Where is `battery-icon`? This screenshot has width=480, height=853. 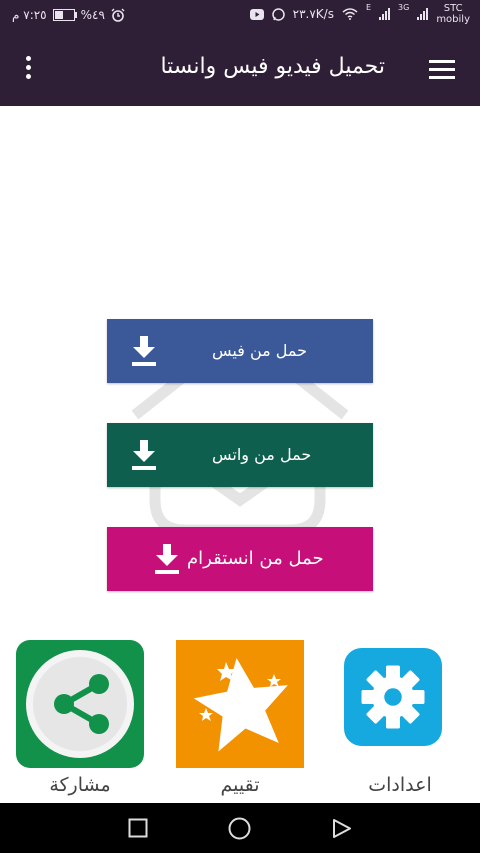
battery-icon is located at coordinates (64, 15).